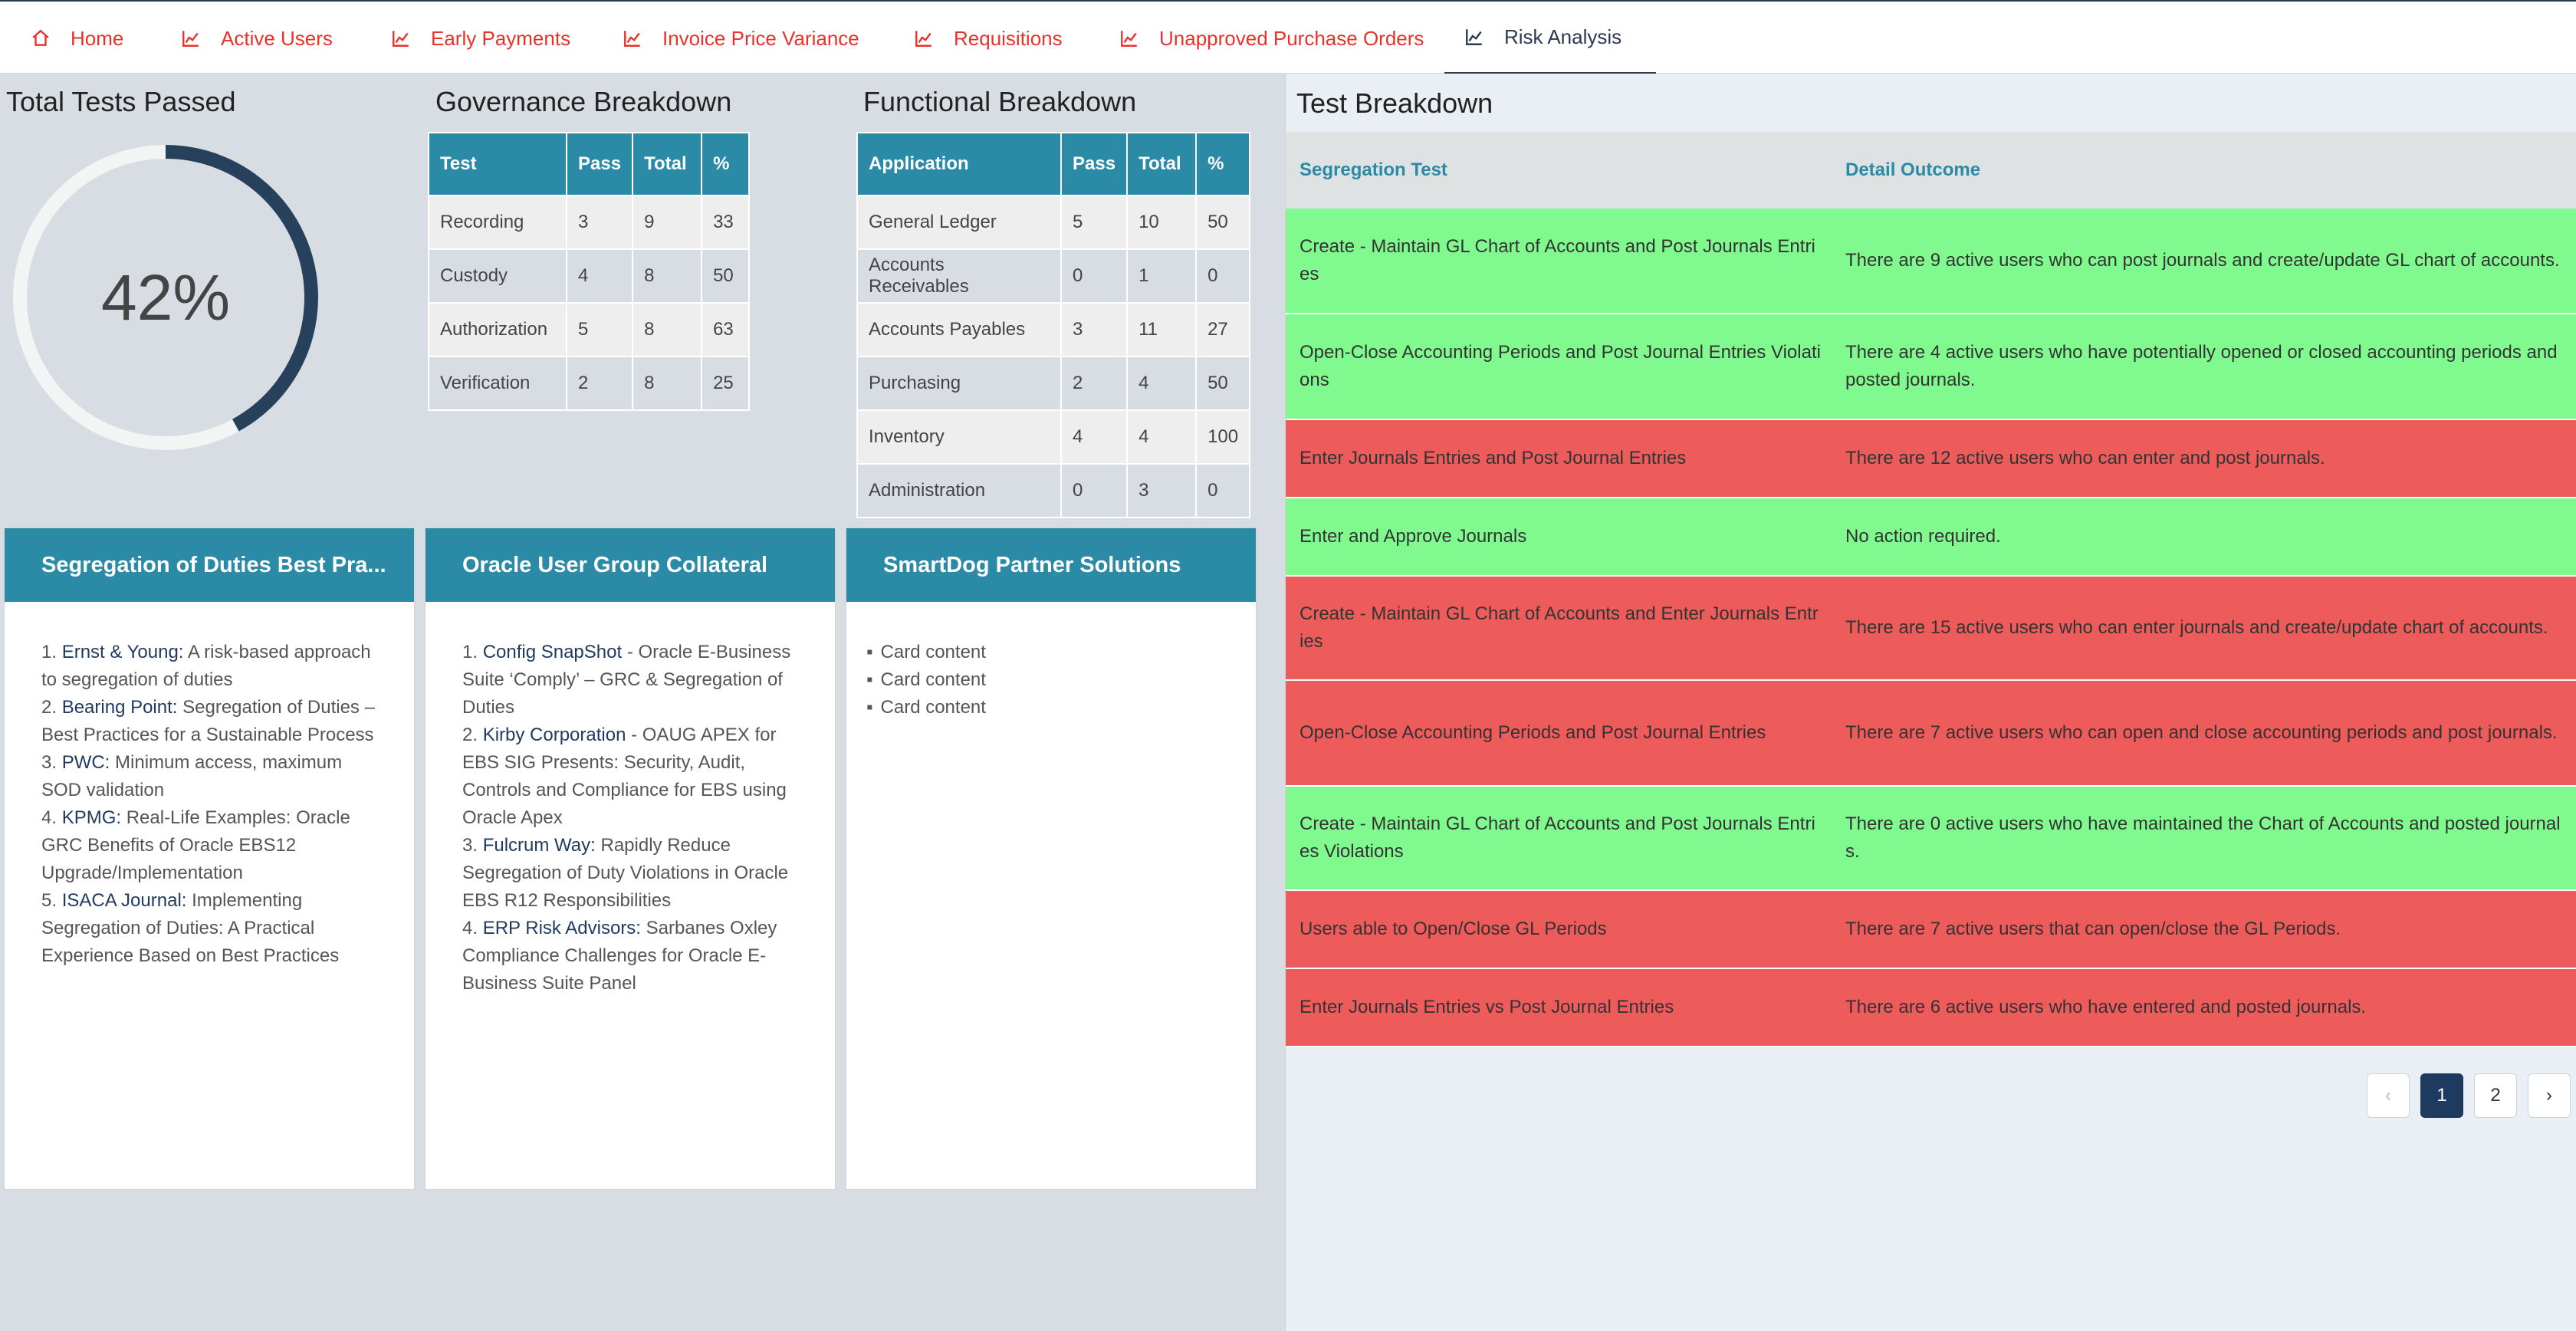  I want to click on tab-home: Home, so click(77, 38).